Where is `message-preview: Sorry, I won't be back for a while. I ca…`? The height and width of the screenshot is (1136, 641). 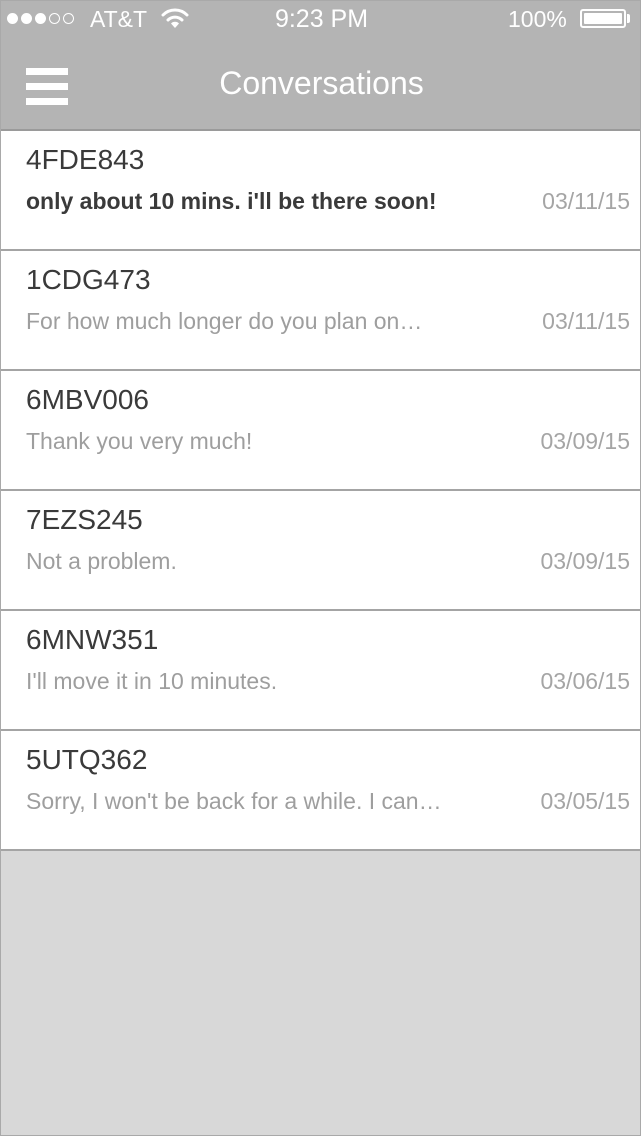 message-preview: Sorry, I won't be back for a while. I ca… is located at coordinates (234, 801).